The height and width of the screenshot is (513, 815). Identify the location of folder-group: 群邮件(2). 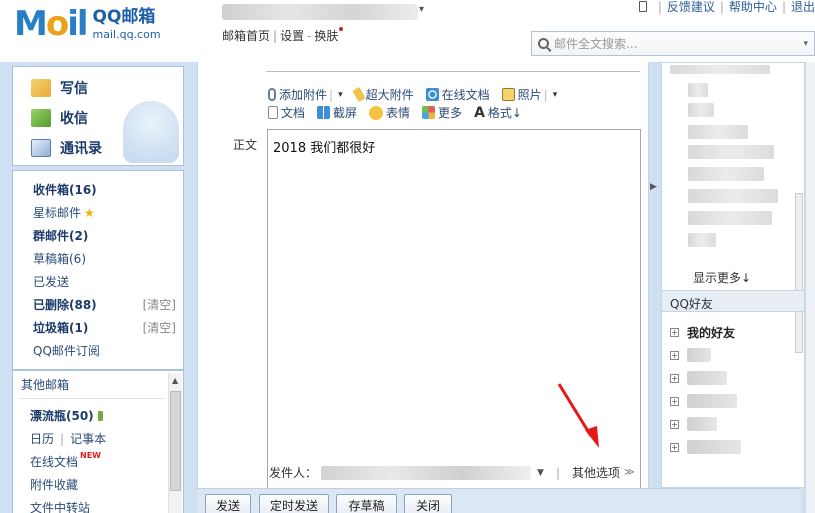
(60, 235).